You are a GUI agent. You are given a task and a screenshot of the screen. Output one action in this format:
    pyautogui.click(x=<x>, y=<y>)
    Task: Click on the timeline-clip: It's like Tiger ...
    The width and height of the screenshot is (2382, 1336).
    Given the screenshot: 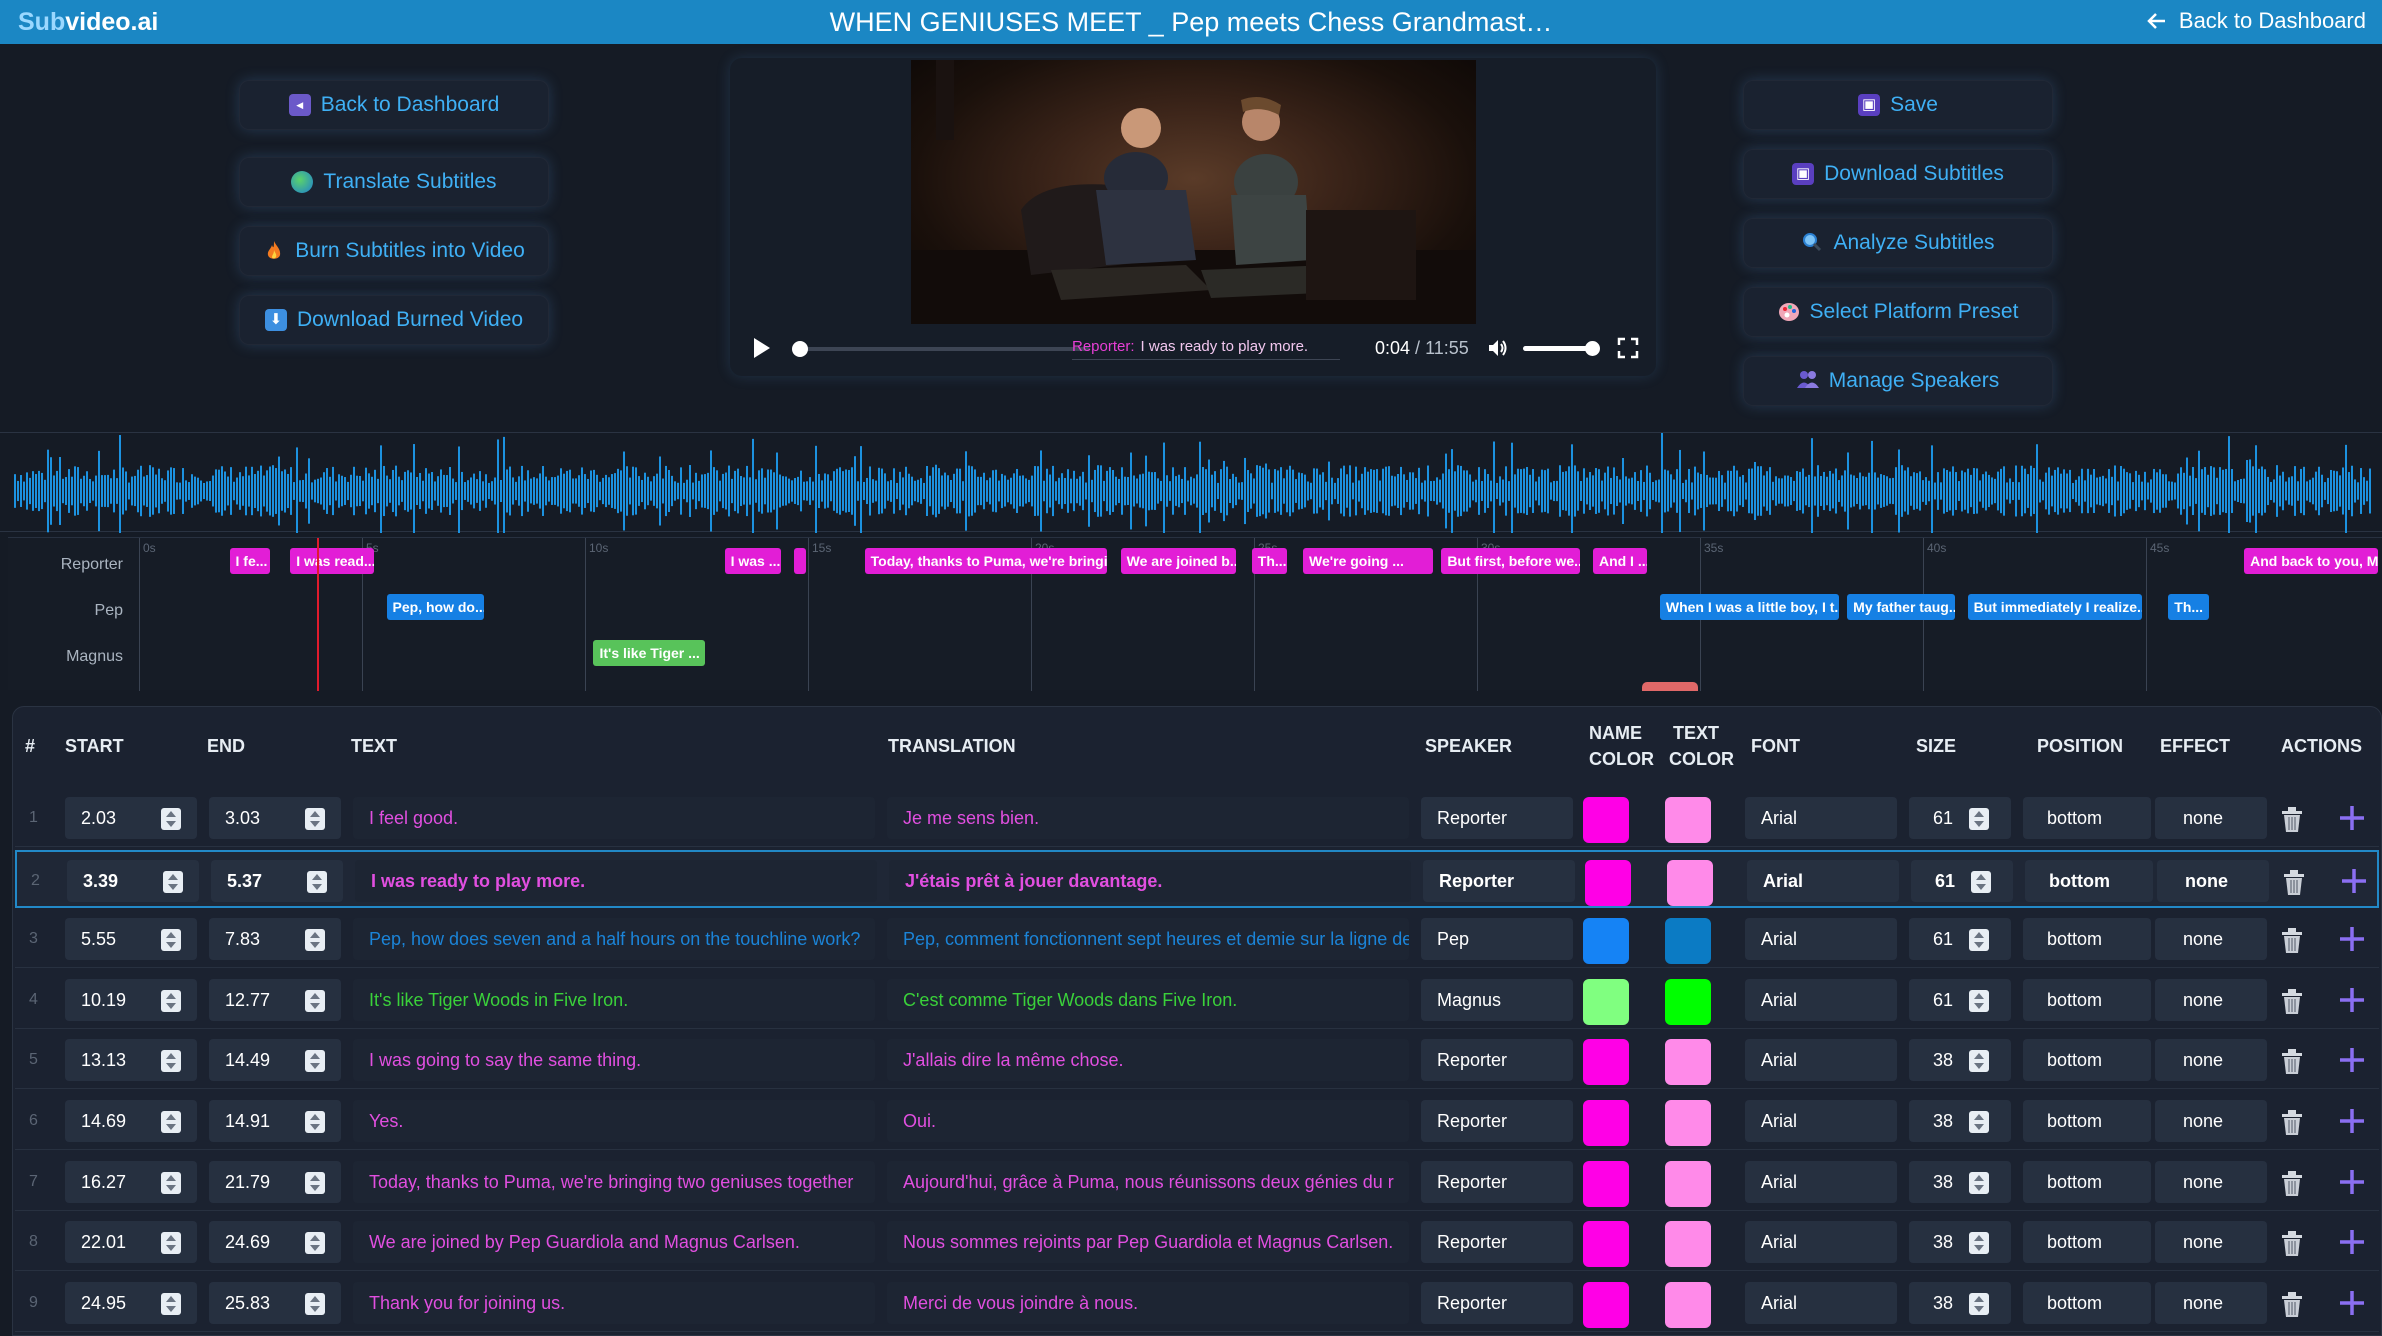 What is the action you would take?
    pyautogui.click(x=649, y=653)
    